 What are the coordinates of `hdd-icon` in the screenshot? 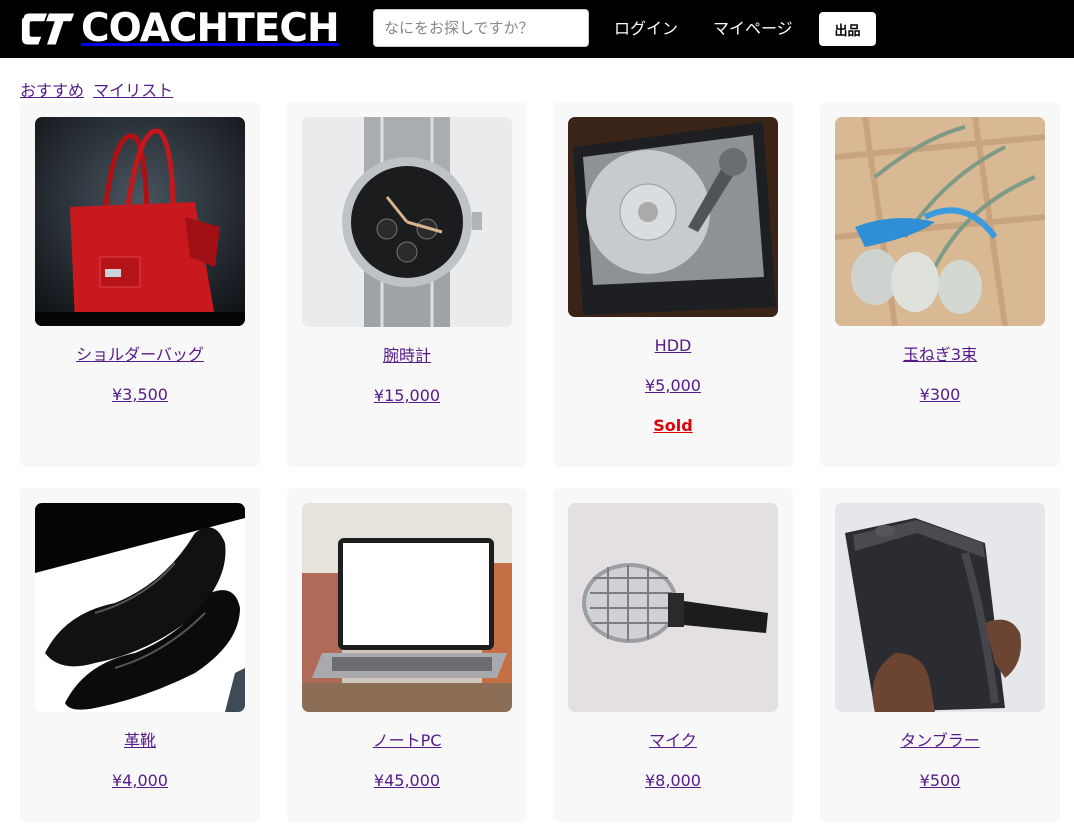 It's located at (673, 217).